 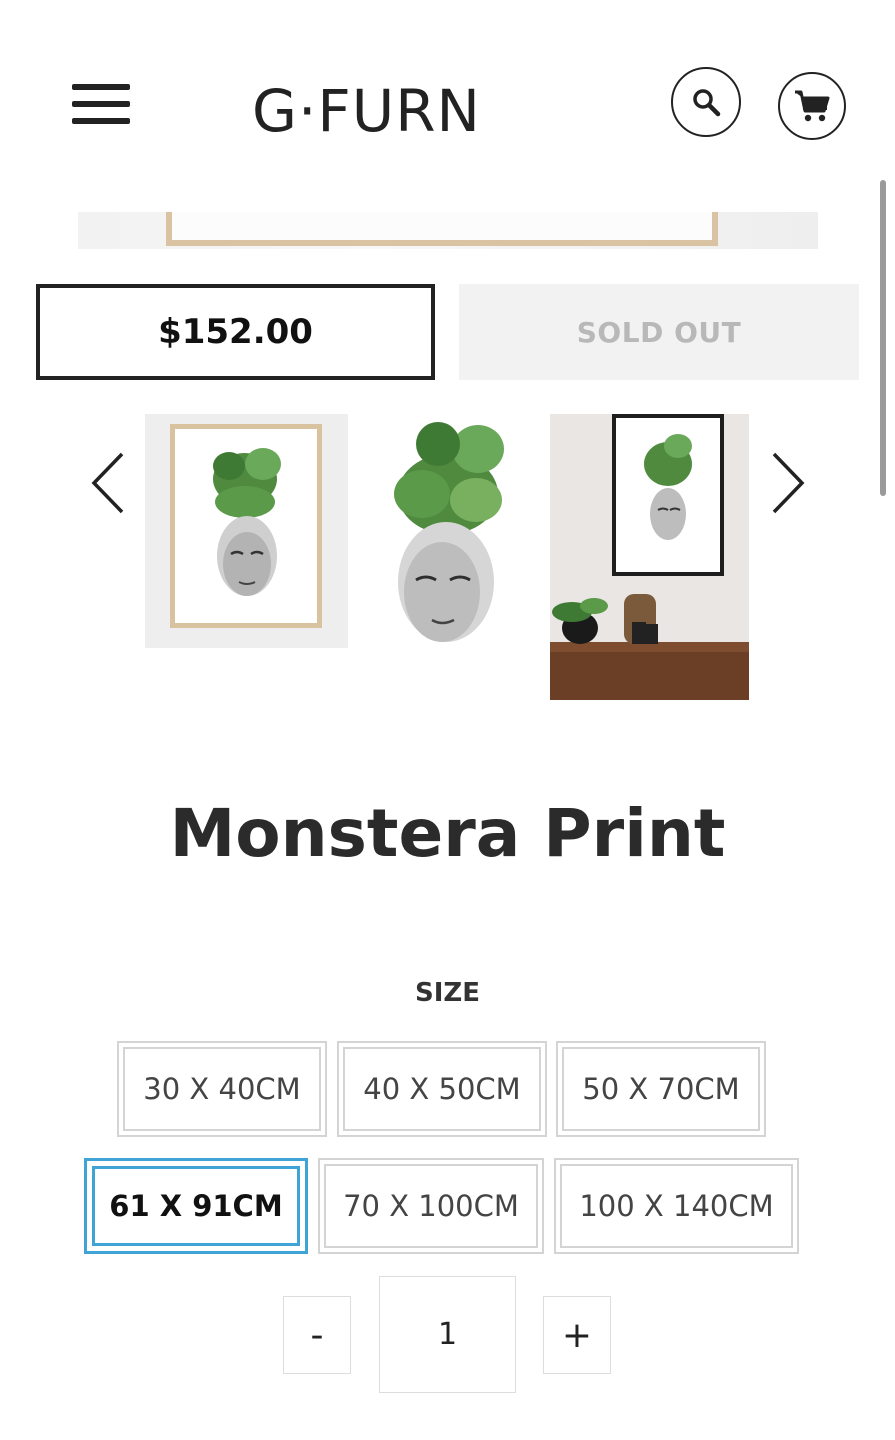 I want to click on room-scene-image, so click(x=649, y=557).